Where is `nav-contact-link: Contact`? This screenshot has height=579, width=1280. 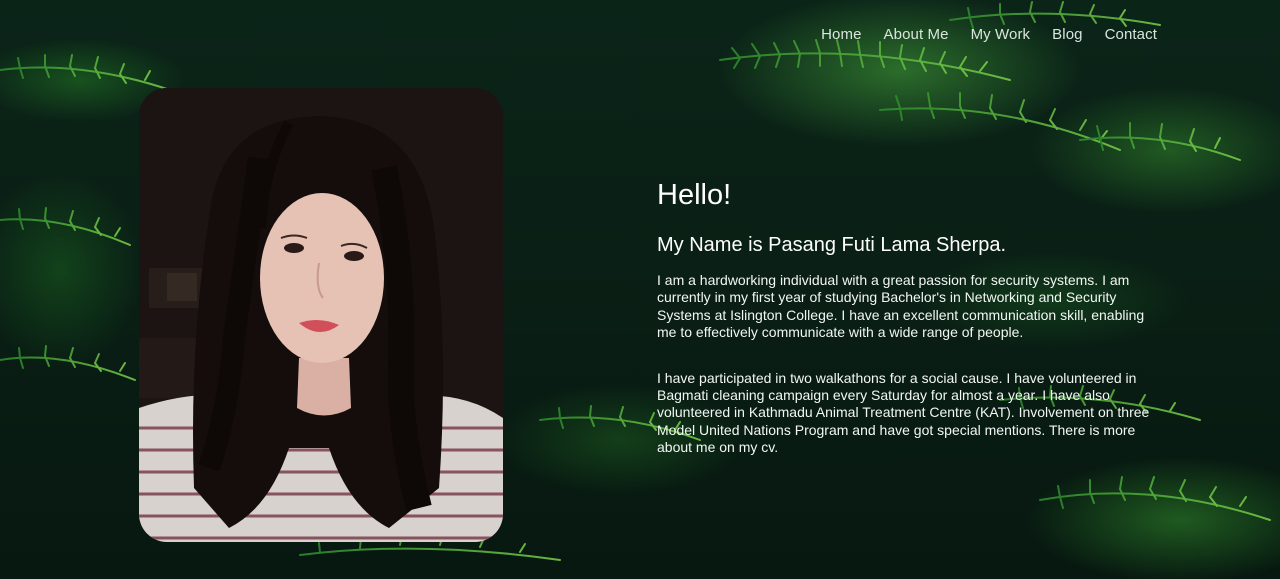 nav-contact-link: Contact is located at coordinates (1131, 34).